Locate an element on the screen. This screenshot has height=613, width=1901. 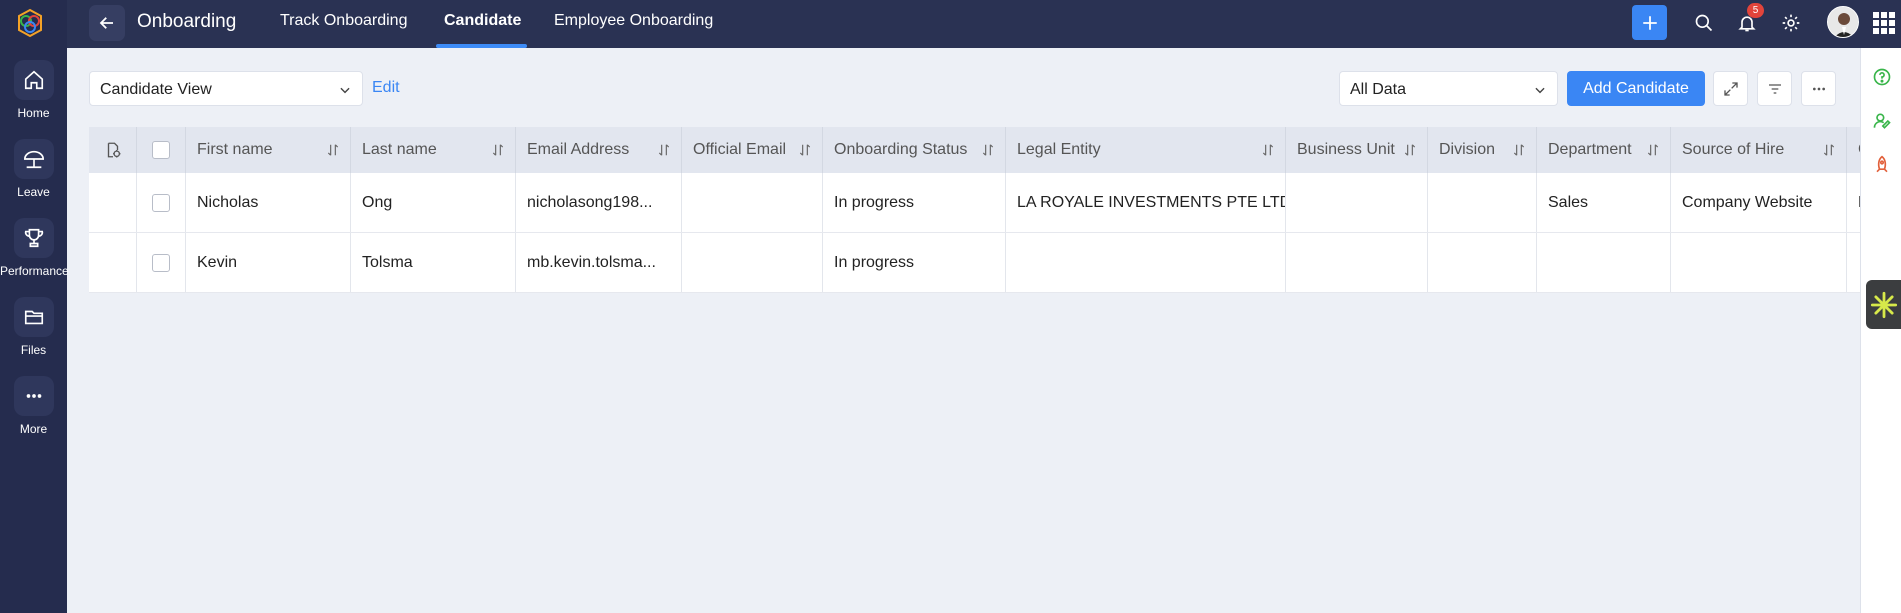
column-header-business-unit: Business Unit is located at coordinates (1357, 150).